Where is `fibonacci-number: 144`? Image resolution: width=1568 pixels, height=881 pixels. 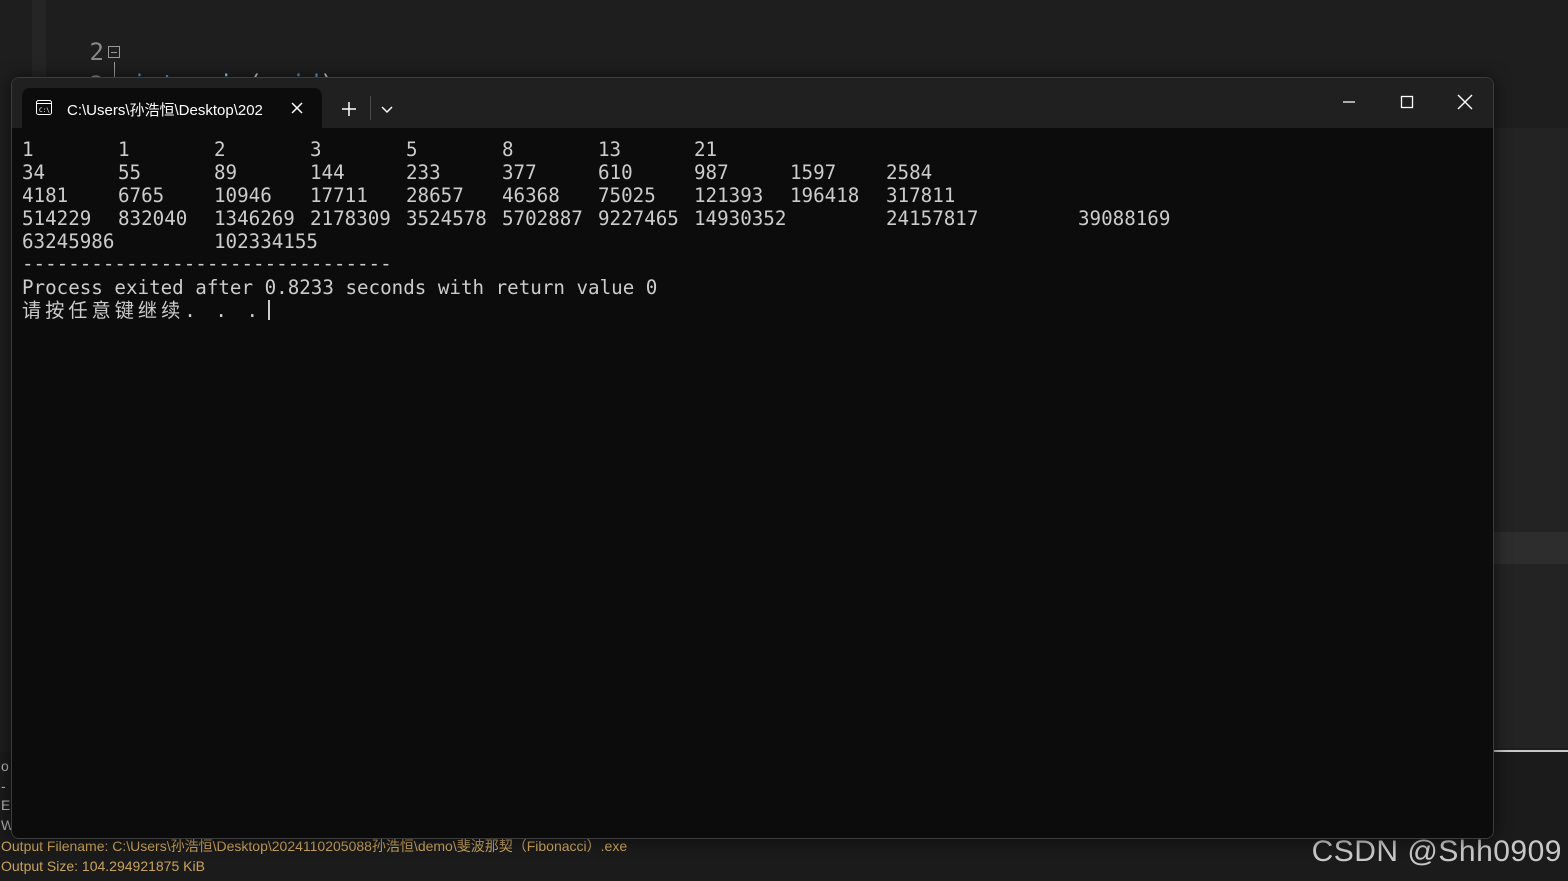 fibonacci-number: 144 is located at coordinates (327, 172).